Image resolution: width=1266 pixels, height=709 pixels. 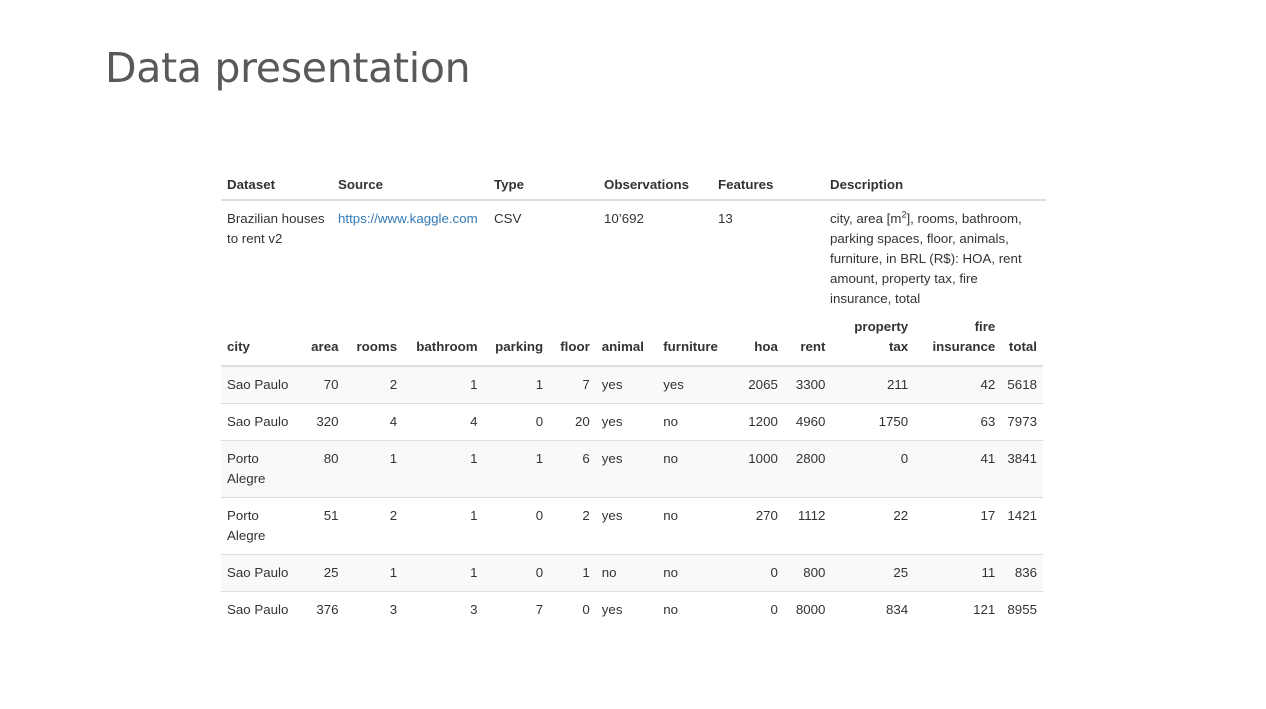 What do you see at coordinates (516, 469) in the screenshot?
I see `cell-parking: 1` at bounding box center [516, 469].